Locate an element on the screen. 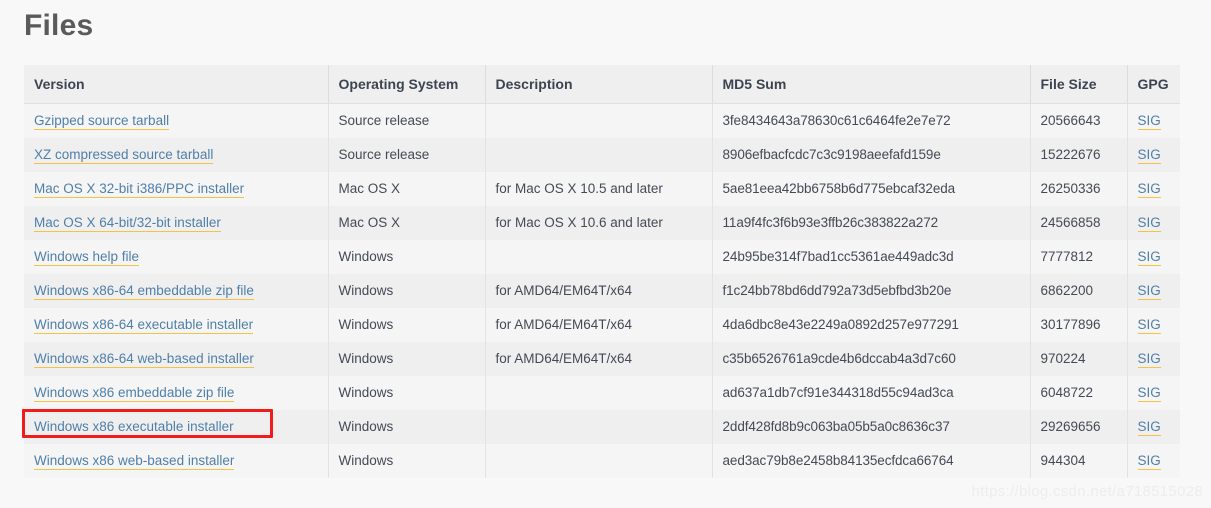  version-download-link: Windows x86 executable installer is located at coordinates (134, 427).